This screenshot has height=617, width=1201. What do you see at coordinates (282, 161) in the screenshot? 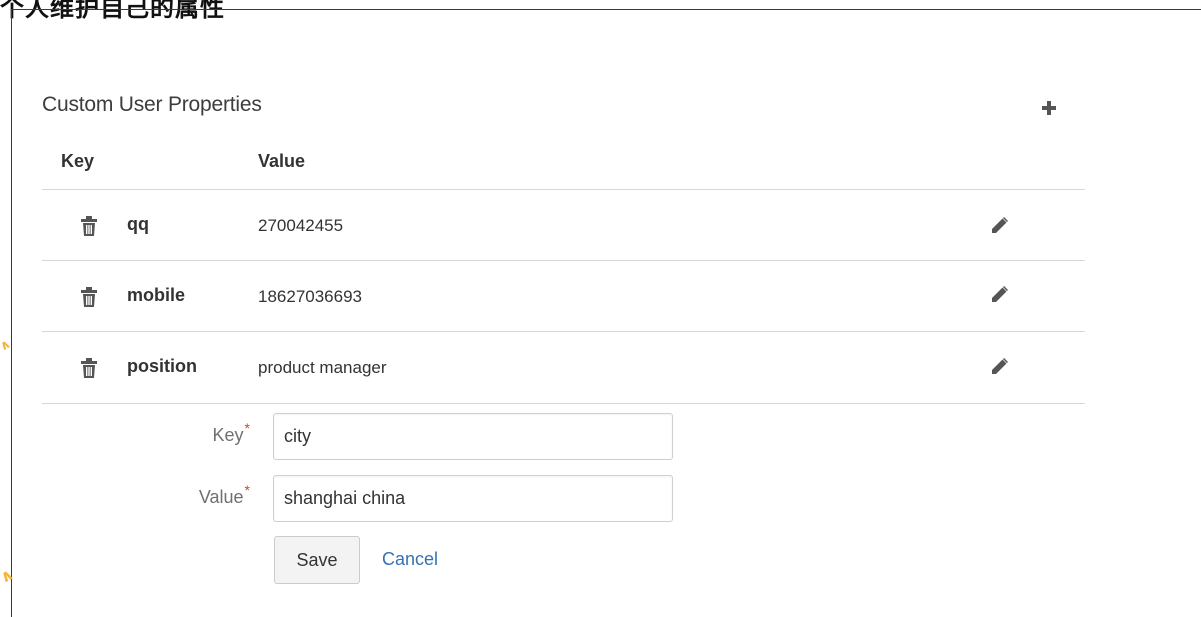
I see `column-header-value: Value` at bounding box center [282, 161].